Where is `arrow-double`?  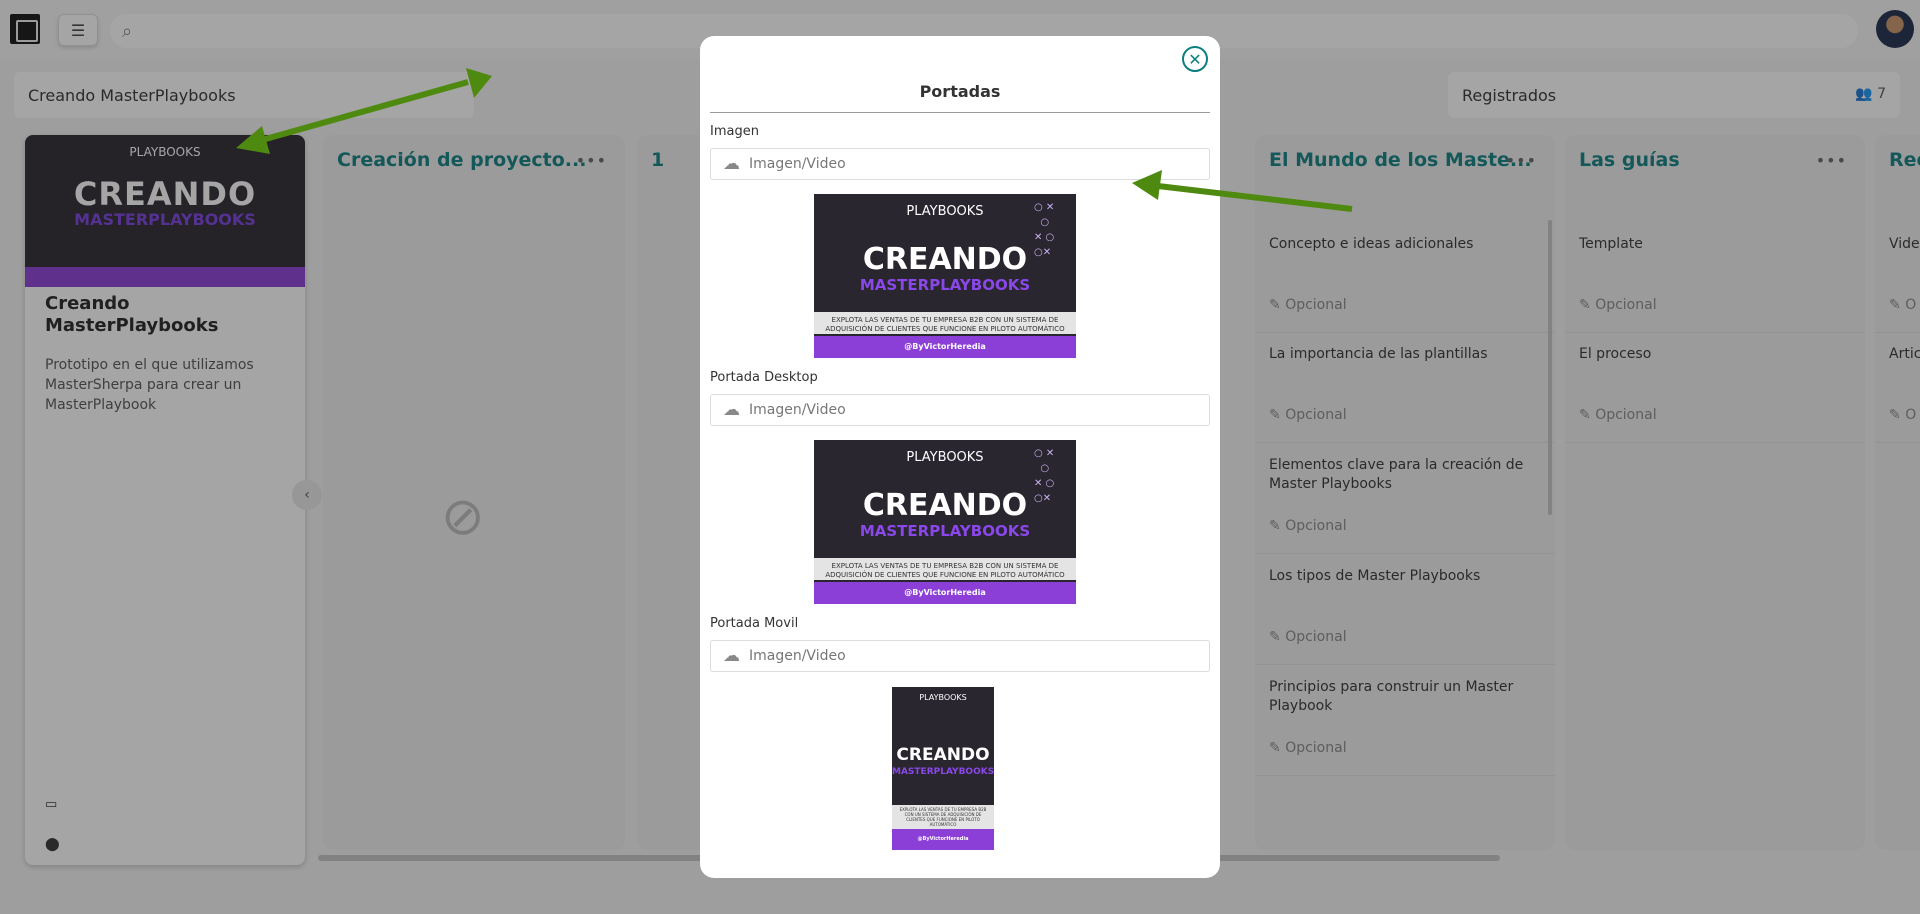 arrow-double is located at coordinates (364, 111).